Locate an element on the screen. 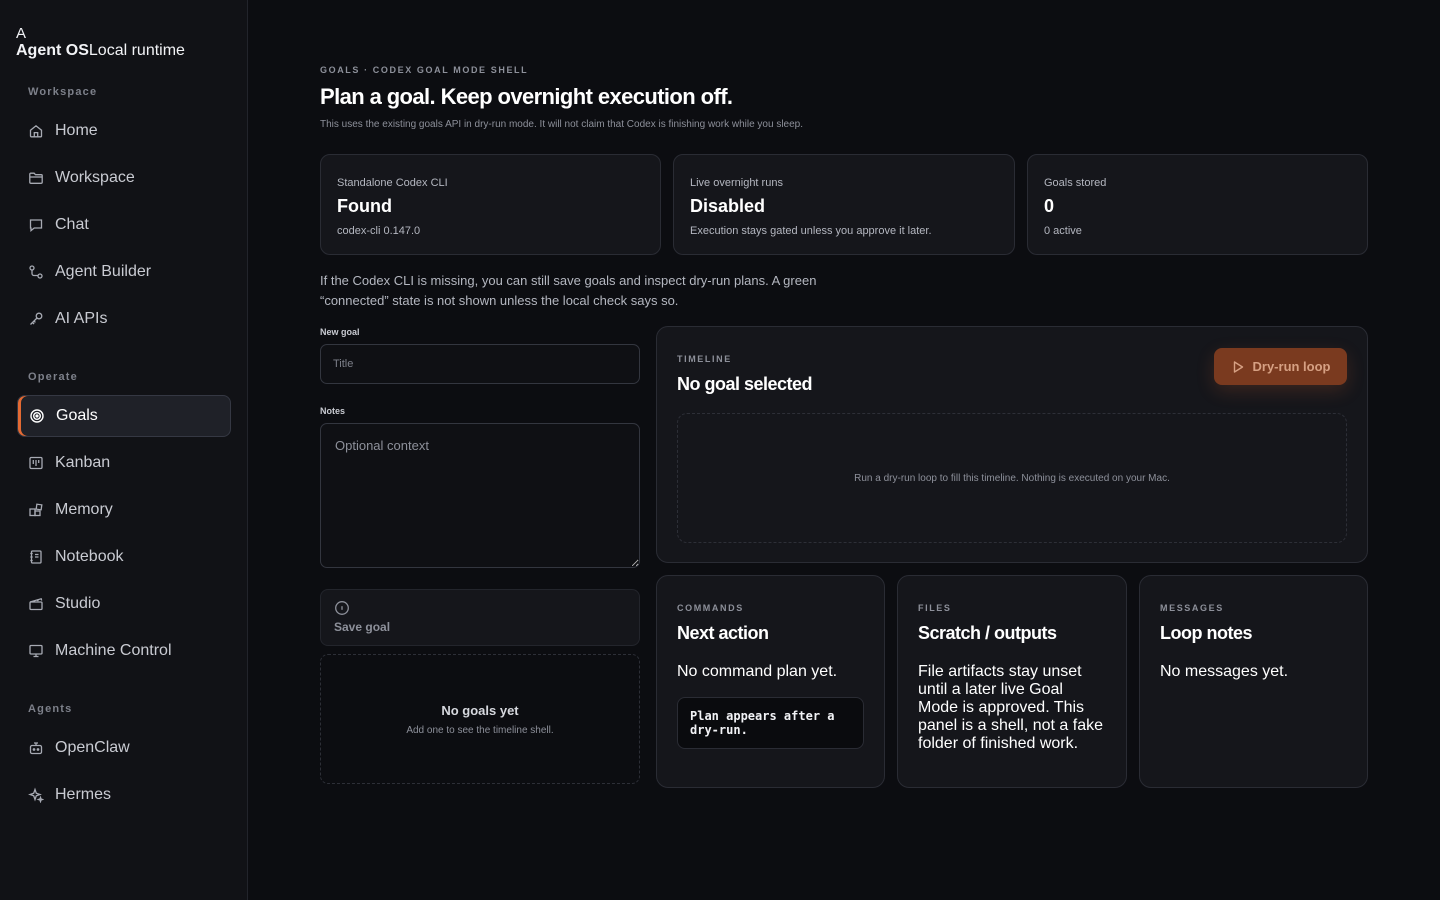 This screenshot has width=1440, height=900. sidebar-item-label: Chat is located at coordinates (72, 224).